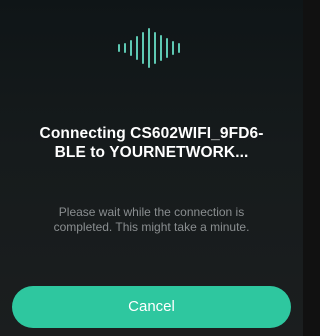 This screenshot has height=336, width=320. I want to click on title-line-1: Connecting CS602WIFI_9FD6-, so click(151, 133).